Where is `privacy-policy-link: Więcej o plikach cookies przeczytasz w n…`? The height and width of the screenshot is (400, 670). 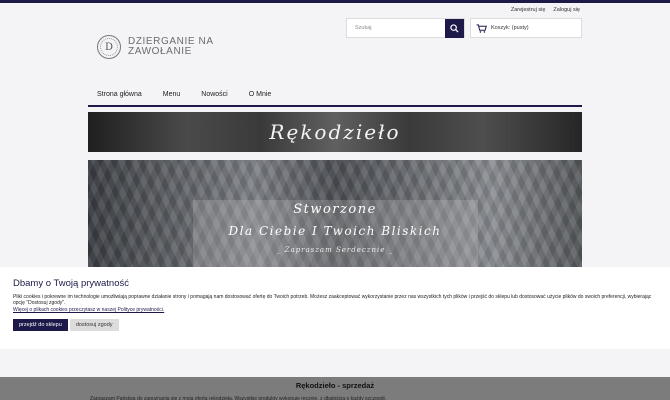
privacy-policy-link: Więcej o plikach cookies przeczytasz w n… is located at coordinates (335, 310).